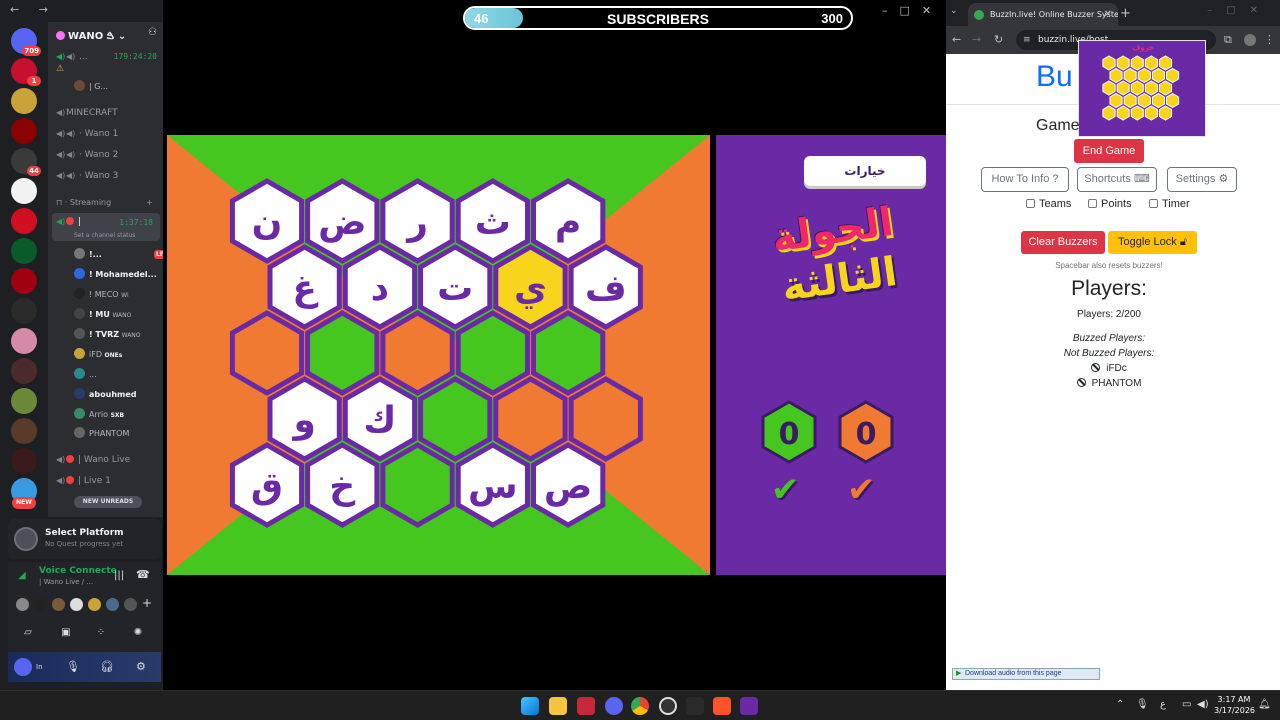 This screenshot has height=720, width=1280. Describe the element at coordinates (147, 603) in the screenshot. I see `add-icon: +` at that location.